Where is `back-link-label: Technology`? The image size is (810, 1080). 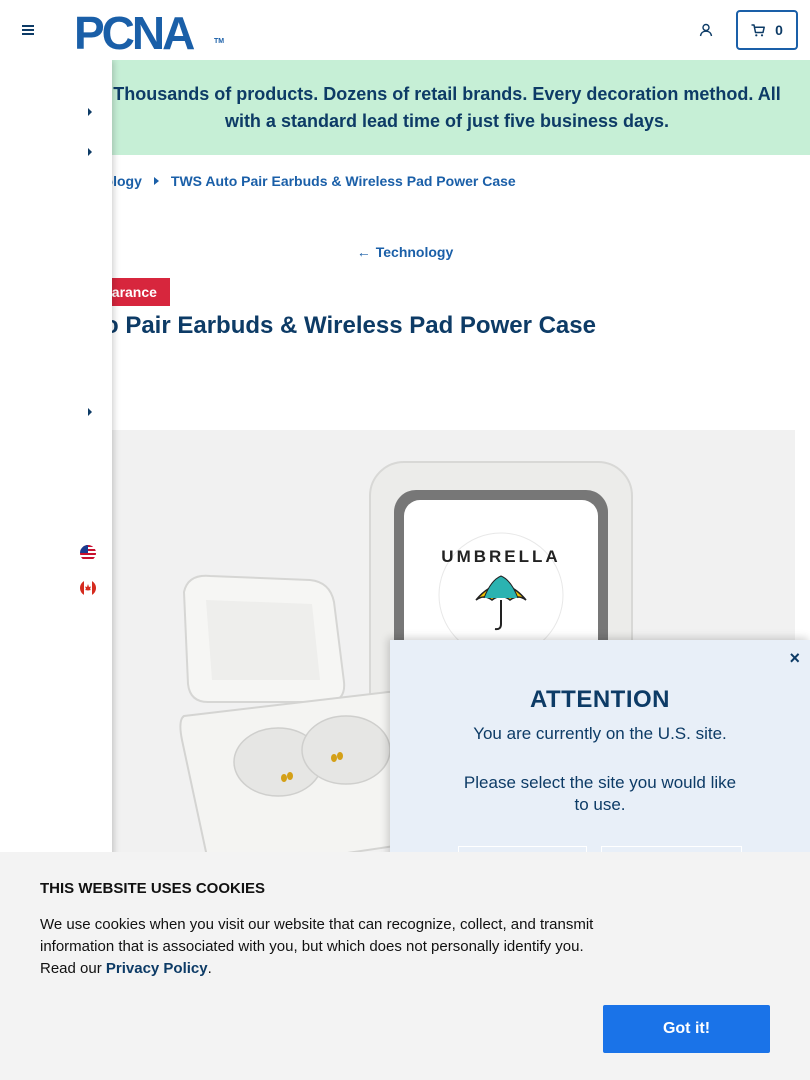 back-link-label: Technology is located at coordinates (414, 252).